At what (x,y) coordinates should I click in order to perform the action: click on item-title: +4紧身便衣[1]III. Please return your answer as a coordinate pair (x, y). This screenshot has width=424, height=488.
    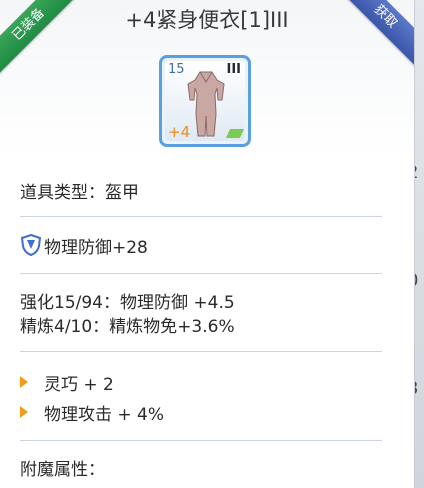
    Looking at the image, I should click on (207, 20).